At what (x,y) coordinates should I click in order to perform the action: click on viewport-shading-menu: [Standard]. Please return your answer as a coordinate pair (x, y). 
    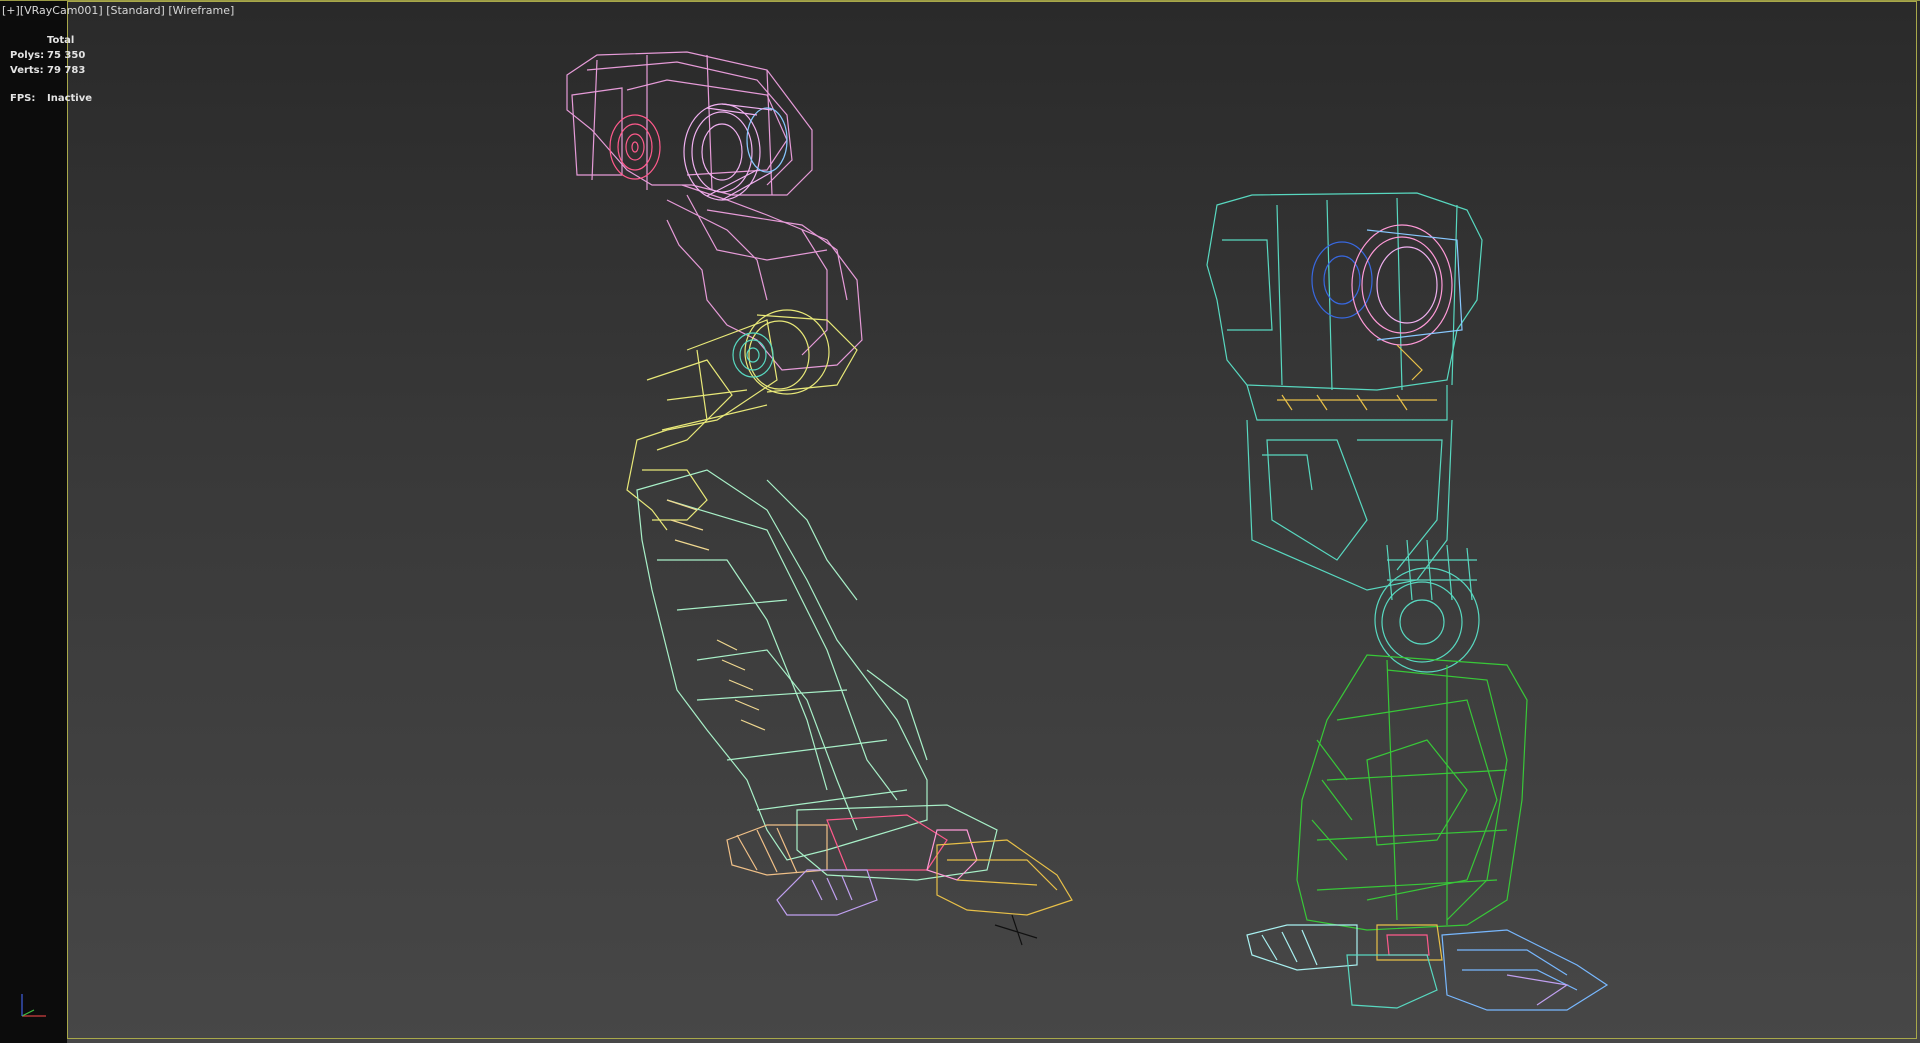
    Looking at the image, I should click on (135, 10).